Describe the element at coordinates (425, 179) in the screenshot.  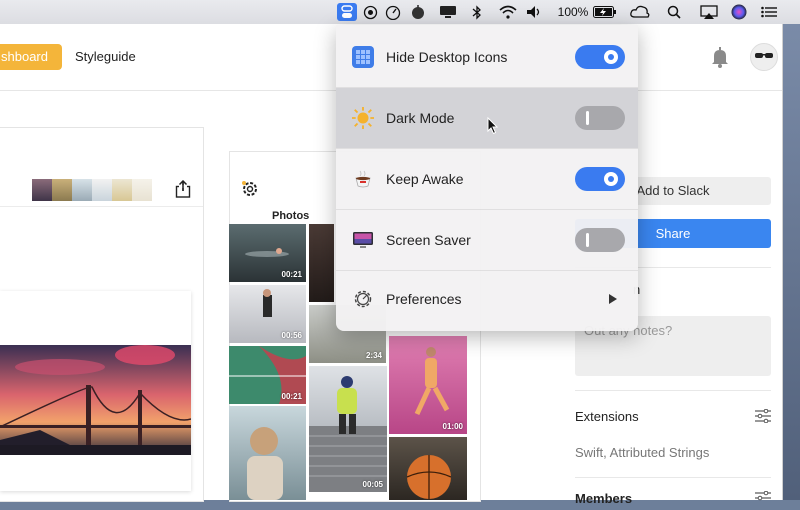
I see `menu-item-label: Keep Awake` at that location.